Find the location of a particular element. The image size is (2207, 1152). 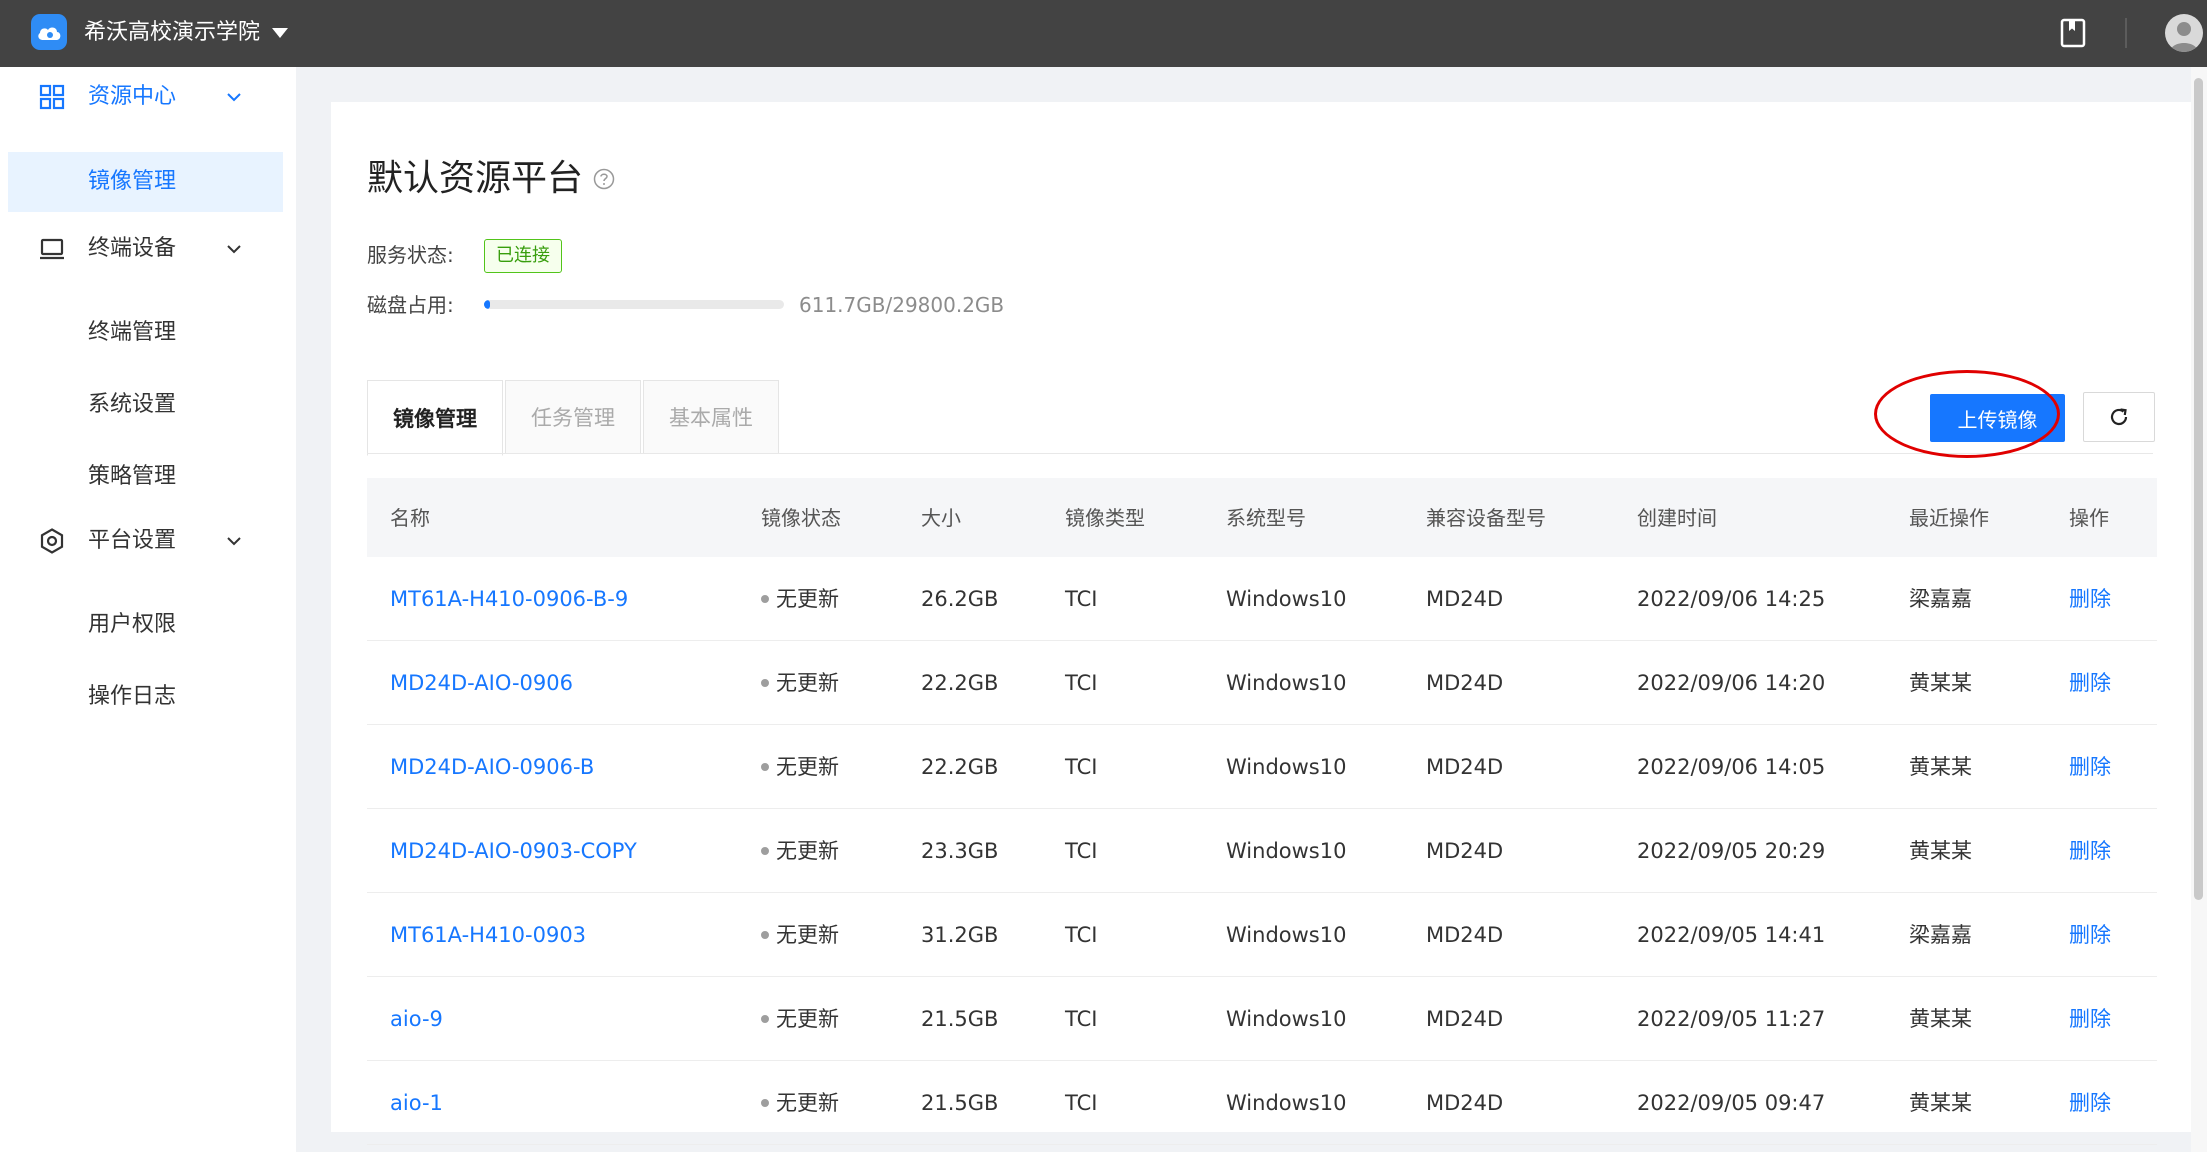

column-header: 名称 is located at coordinates (410, 517).